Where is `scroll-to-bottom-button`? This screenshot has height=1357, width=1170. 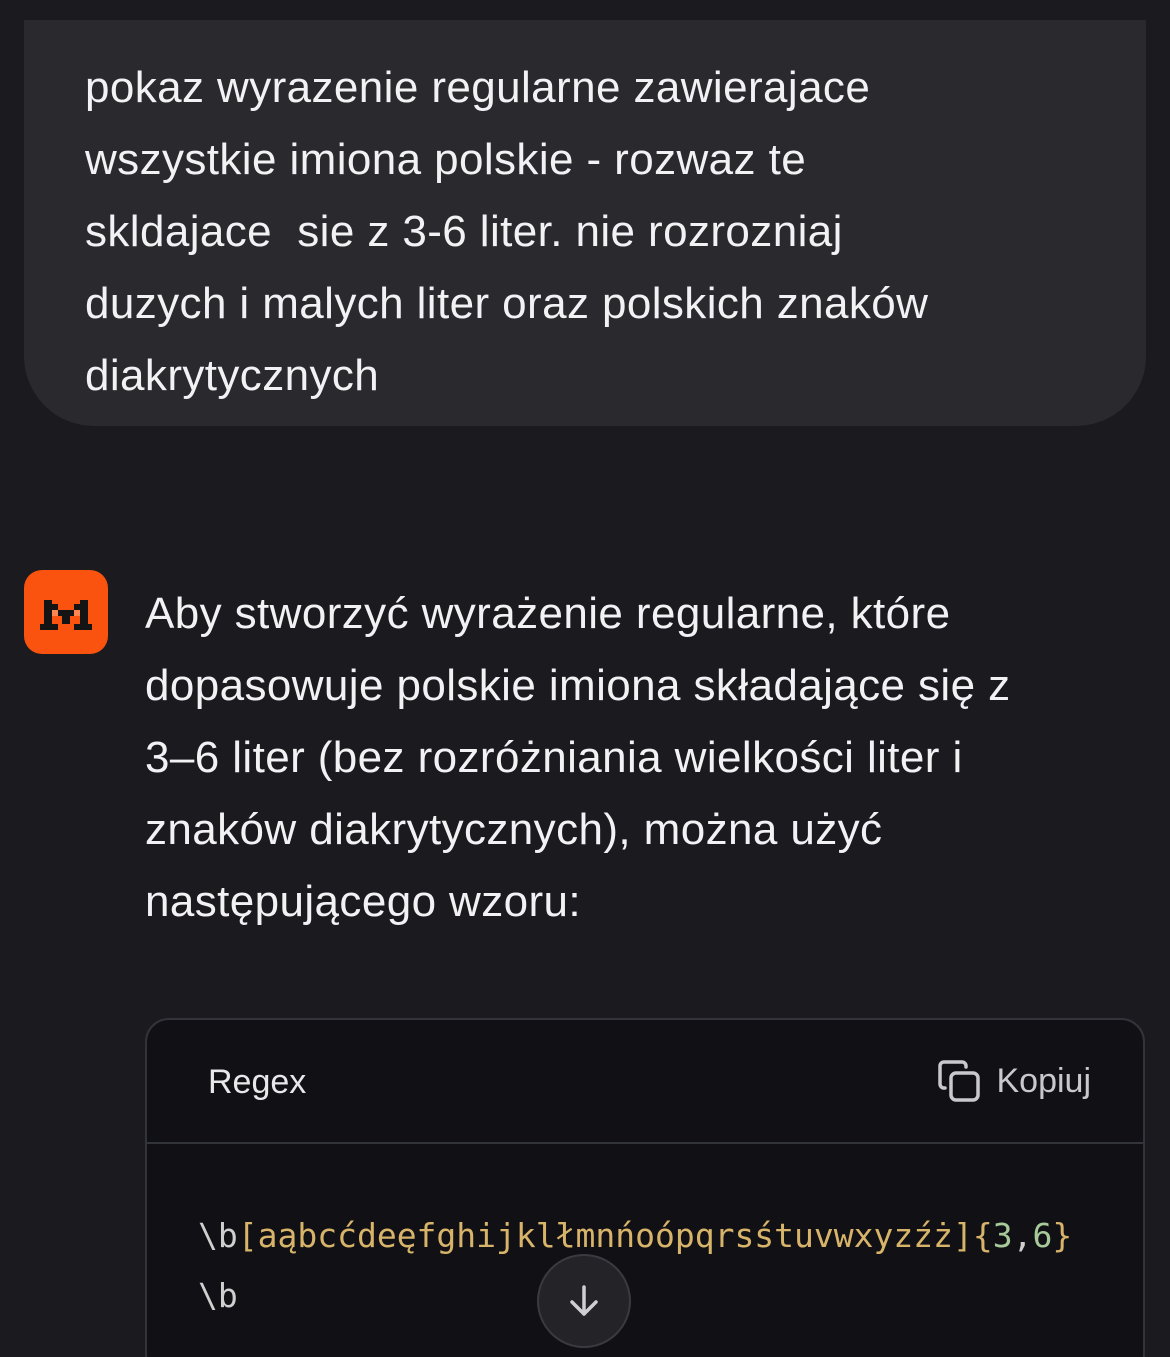 scroll-to-bottom-button is located at coordinates (584, 1301).